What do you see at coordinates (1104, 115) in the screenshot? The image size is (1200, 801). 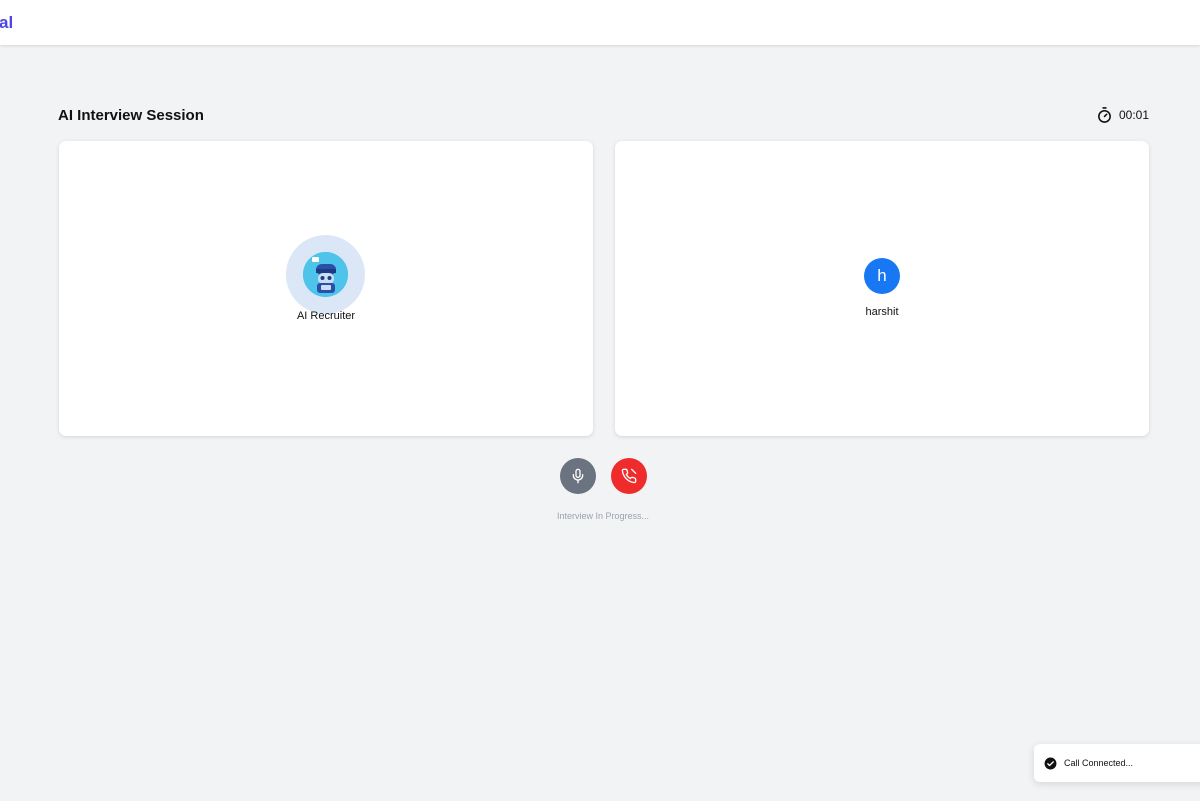 I see `stopwatch-icon` at bounding box center [1104, 115].